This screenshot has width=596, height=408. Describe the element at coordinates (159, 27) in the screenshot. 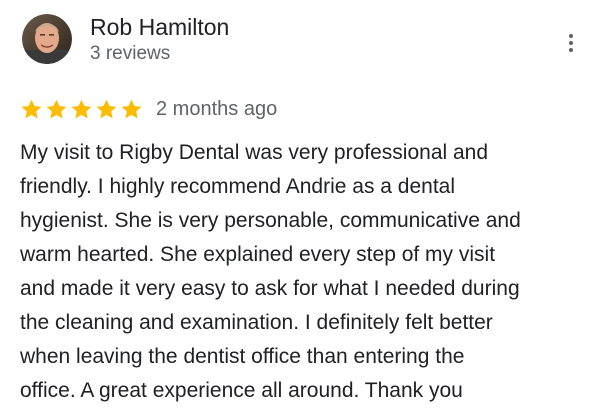

I see `reviewer-name: Rob Hamilton` at that location.